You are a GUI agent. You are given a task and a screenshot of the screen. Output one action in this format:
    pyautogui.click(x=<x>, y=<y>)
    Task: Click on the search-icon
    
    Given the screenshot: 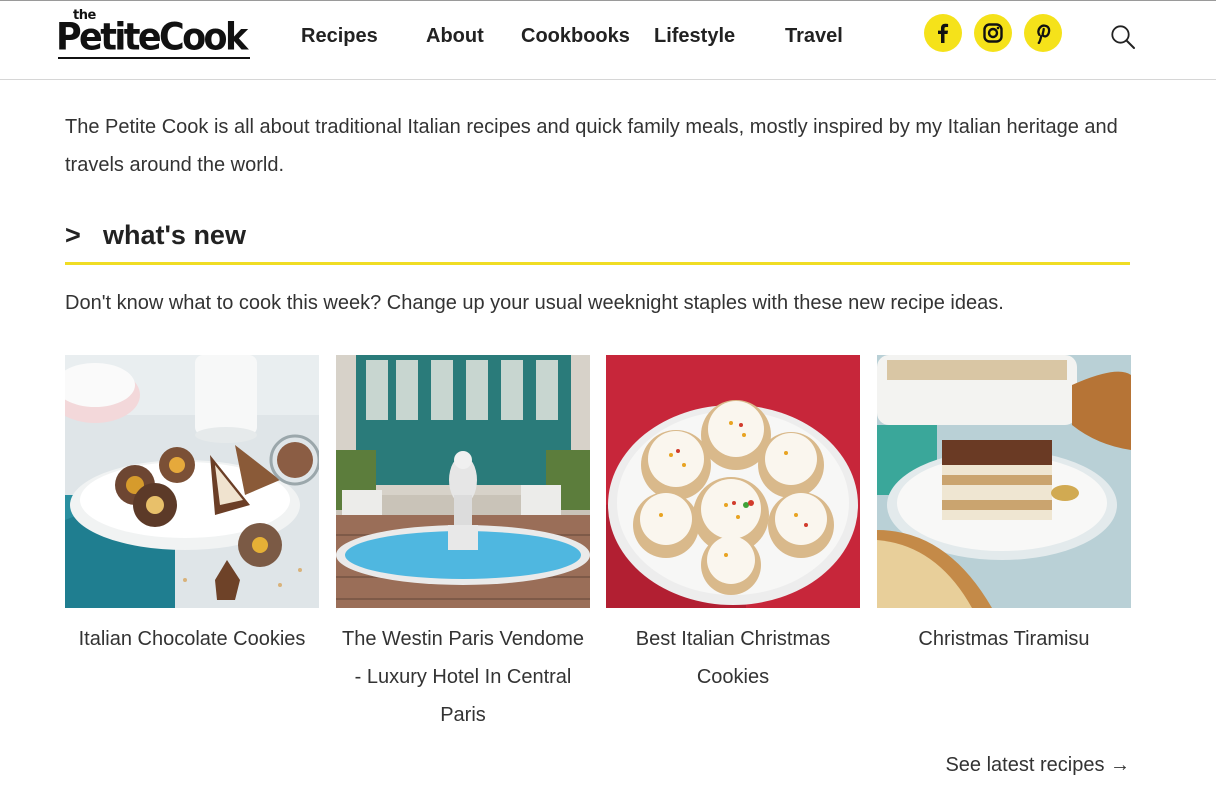 What is the action you would take?
    pyautogui.click(x=1123, y=37)
    